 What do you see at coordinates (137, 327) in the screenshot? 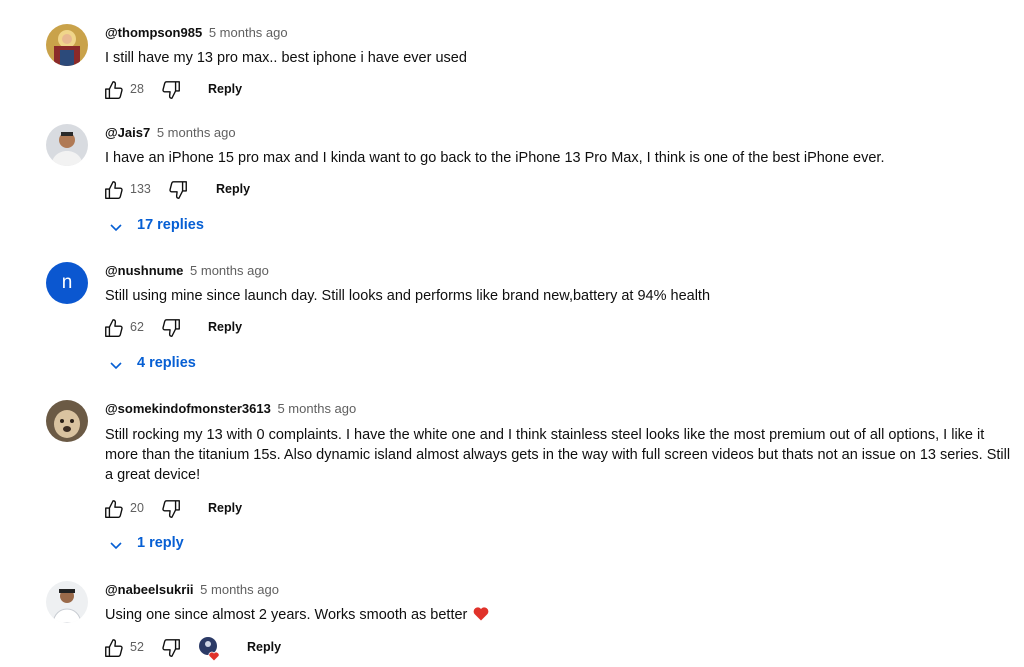
I see `like-count: 62` at bounding box center [137, 327].